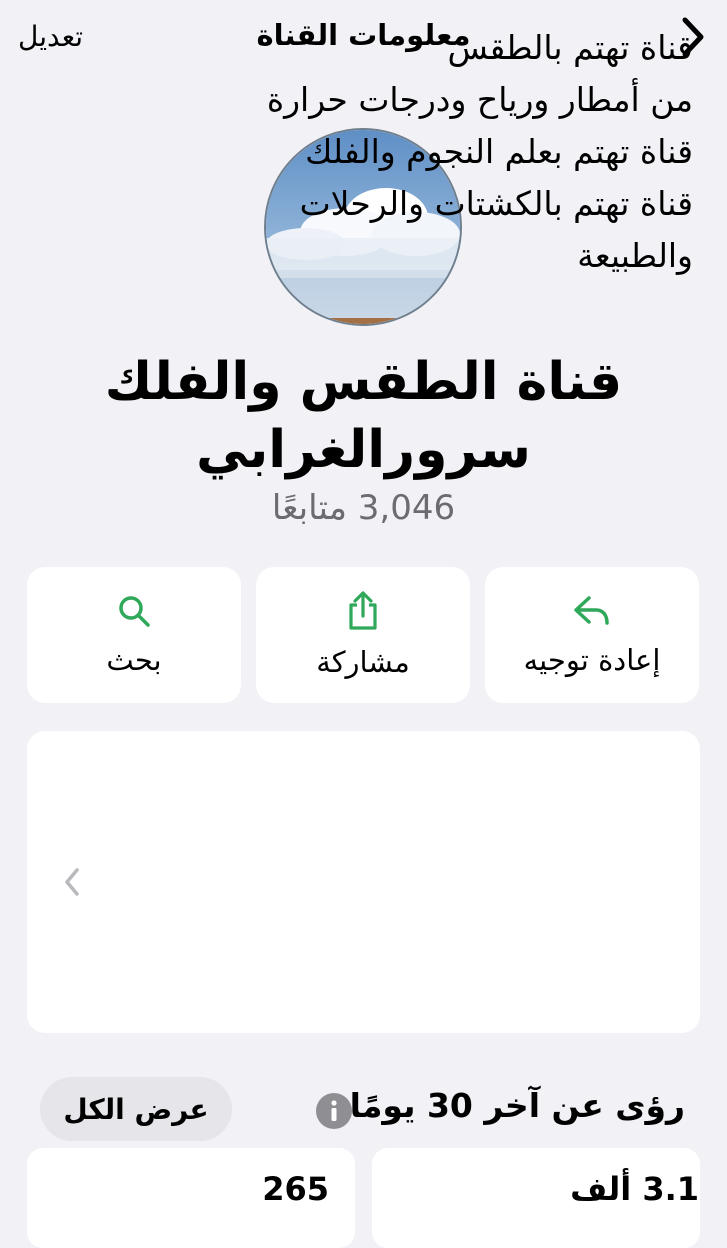 The height and width of the screenshot is (1248, 727). I want to click on info-icon, so click(334, 1111).